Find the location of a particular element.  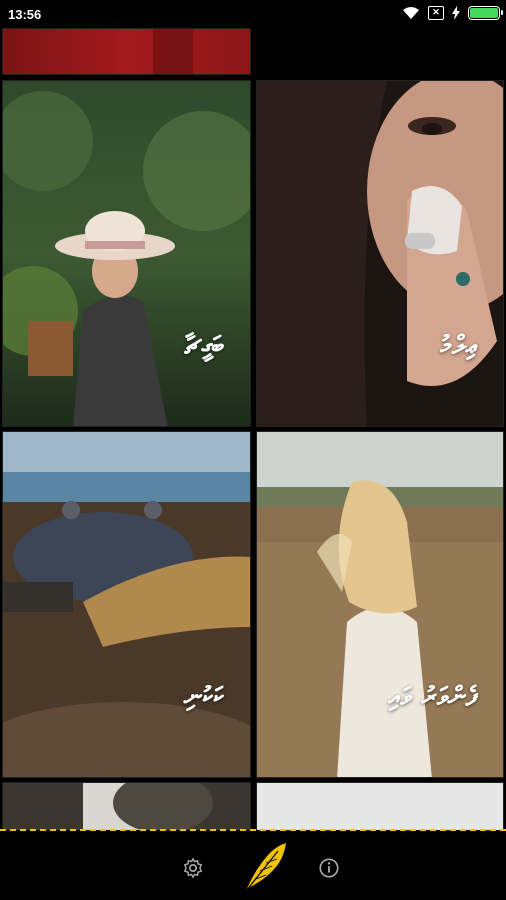

info-button is located at coordinates (329, 870).